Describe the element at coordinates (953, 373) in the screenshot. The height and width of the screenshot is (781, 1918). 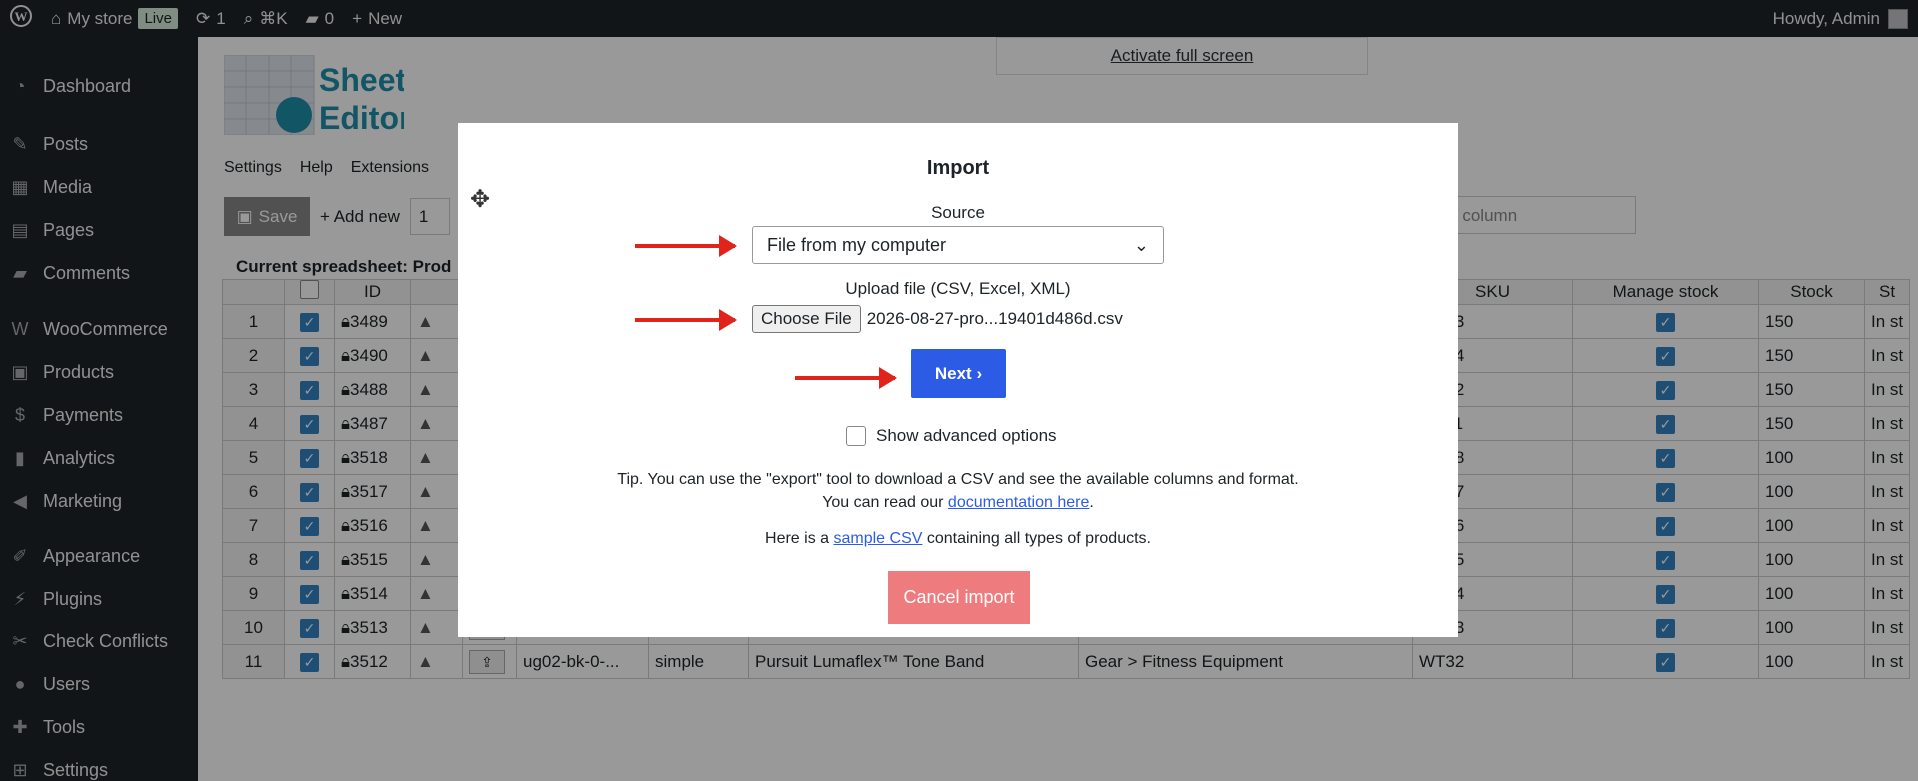
I see `next-label: Next` at that location.